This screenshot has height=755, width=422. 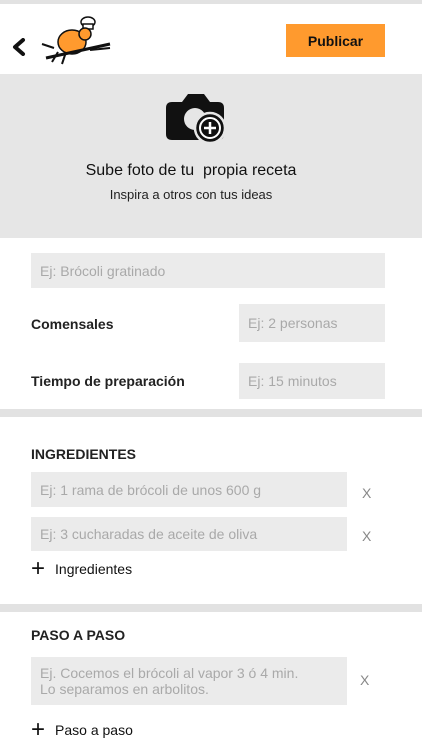 I want to click on photo-upload-subtitle: Inspira a otros con tus ideas, so click(x=191, y=194).